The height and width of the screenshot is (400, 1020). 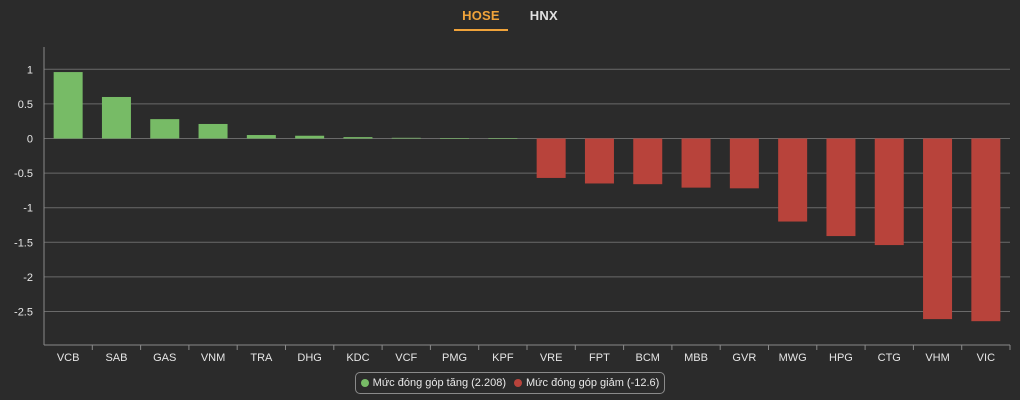 What do you see at coordinates (889, 358) in the screenshot?
I see `x-tick-label: CTG` at bounding box center [889, 358].